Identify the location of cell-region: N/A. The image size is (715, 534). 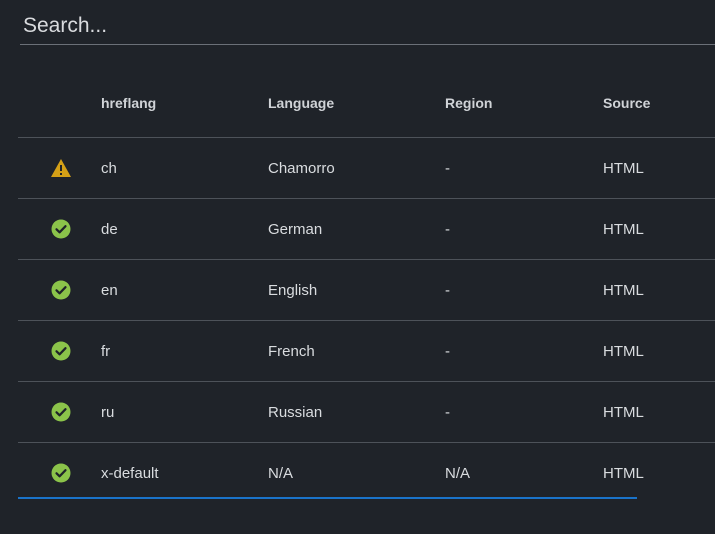
(458, 473).